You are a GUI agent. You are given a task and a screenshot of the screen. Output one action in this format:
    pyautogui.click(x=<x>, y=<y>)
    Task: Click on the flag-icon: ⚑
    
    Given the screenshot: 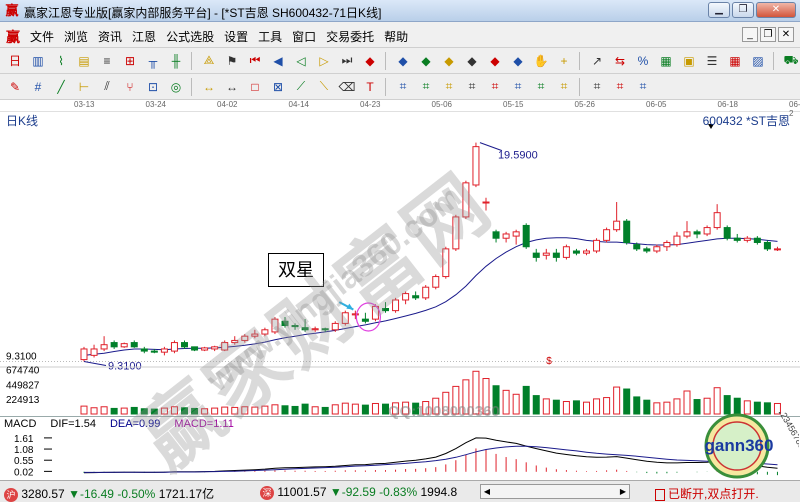 What is the action you would take?
    pyautogui.click(x=232, y=61)
    